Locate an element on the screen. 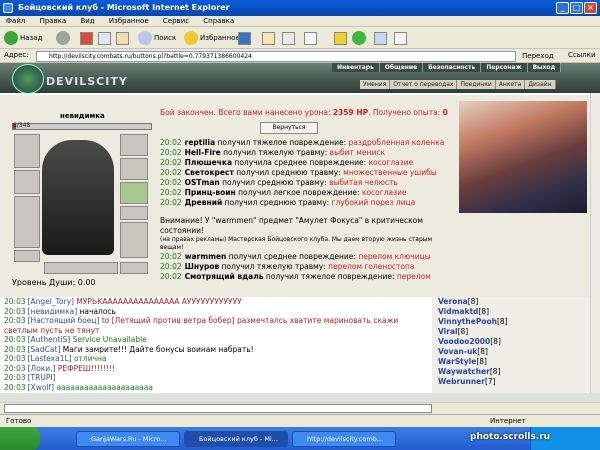 The width and height of the screenshot is (600, 450). user-name: Waywatcher is located at coordinates (464, 371).